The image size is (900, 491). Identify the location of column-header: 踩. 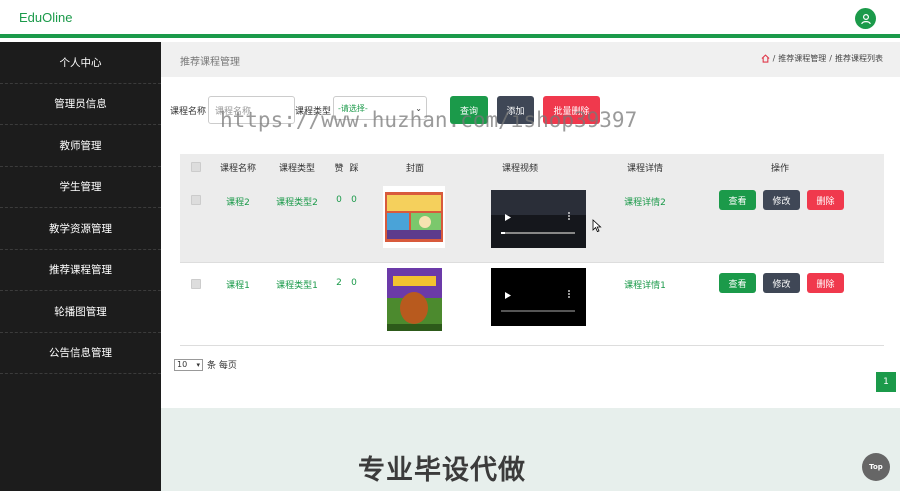
(354, 169).